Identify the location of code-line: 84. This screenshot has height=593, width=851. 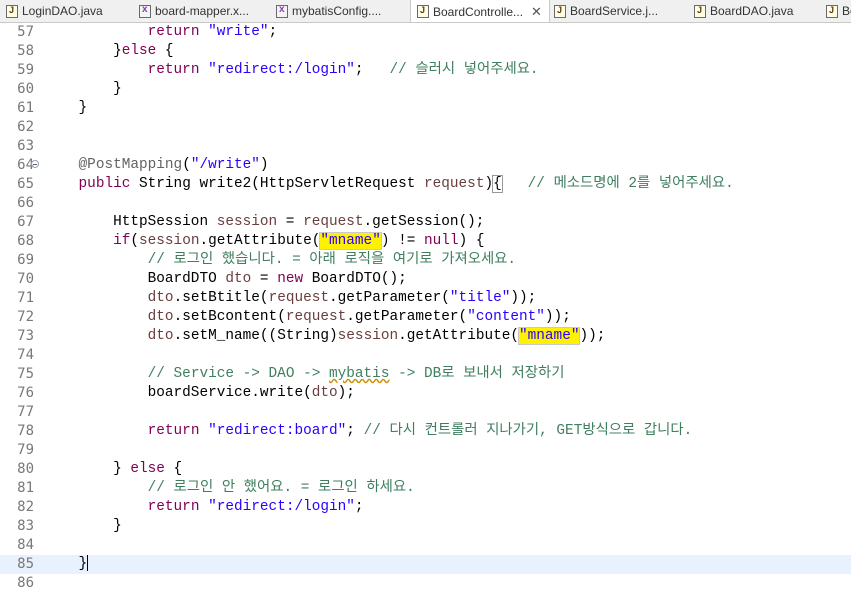
(425, 545).